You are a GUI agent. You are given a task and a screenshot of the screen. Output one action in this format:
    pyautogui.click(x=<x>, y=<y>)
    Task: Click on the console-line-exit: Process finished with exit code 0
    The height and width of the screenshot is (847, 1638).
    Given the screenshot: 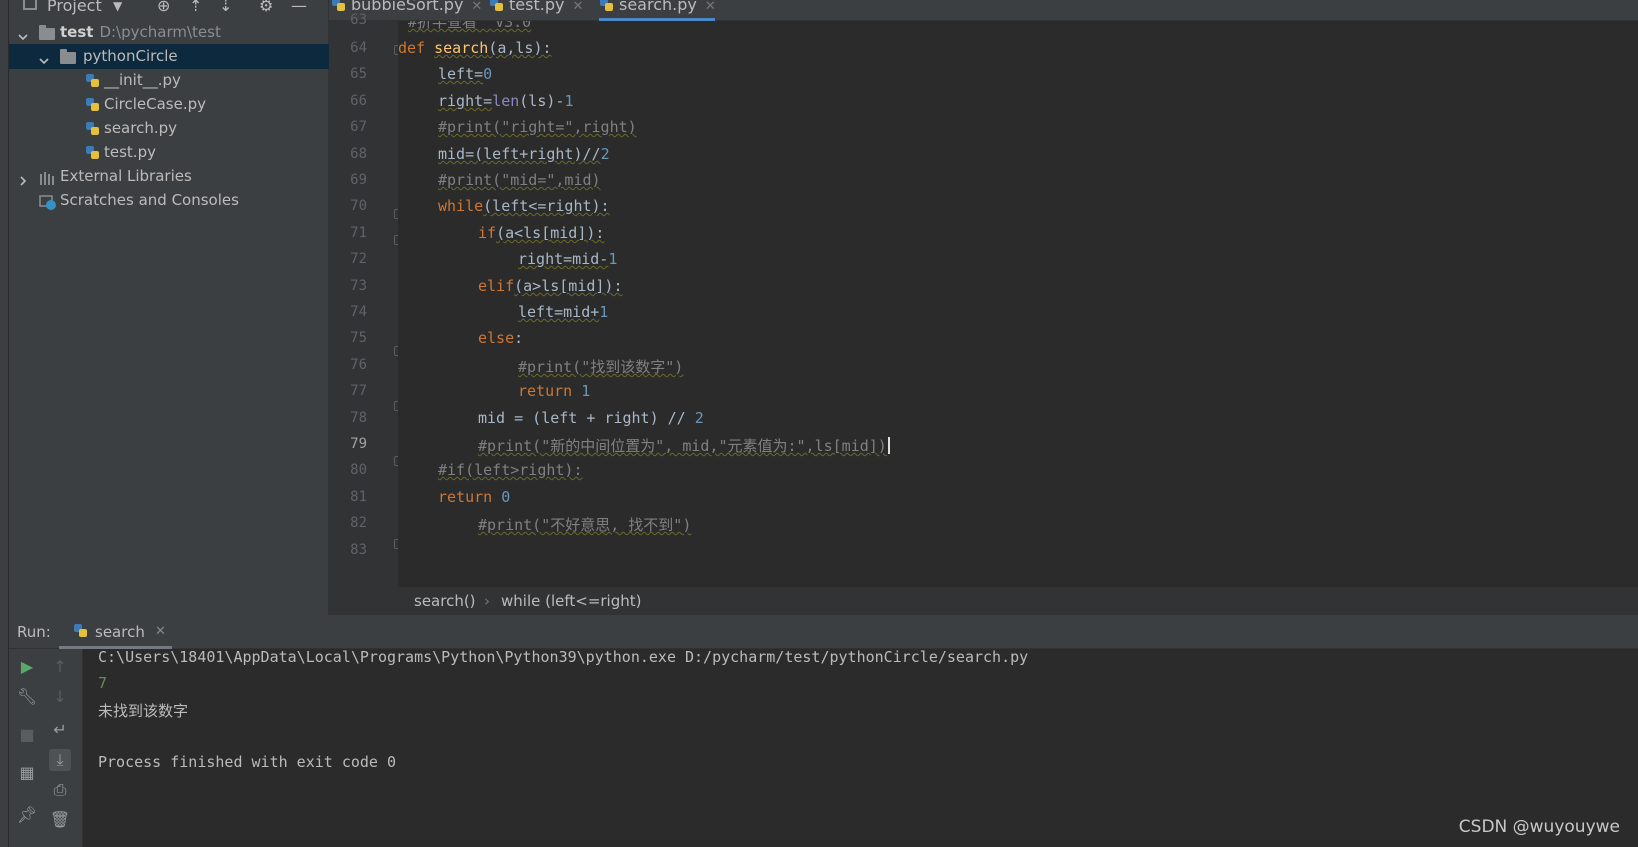 What is the action you would take?
    pyautogui.click(x=247, y=762)
    